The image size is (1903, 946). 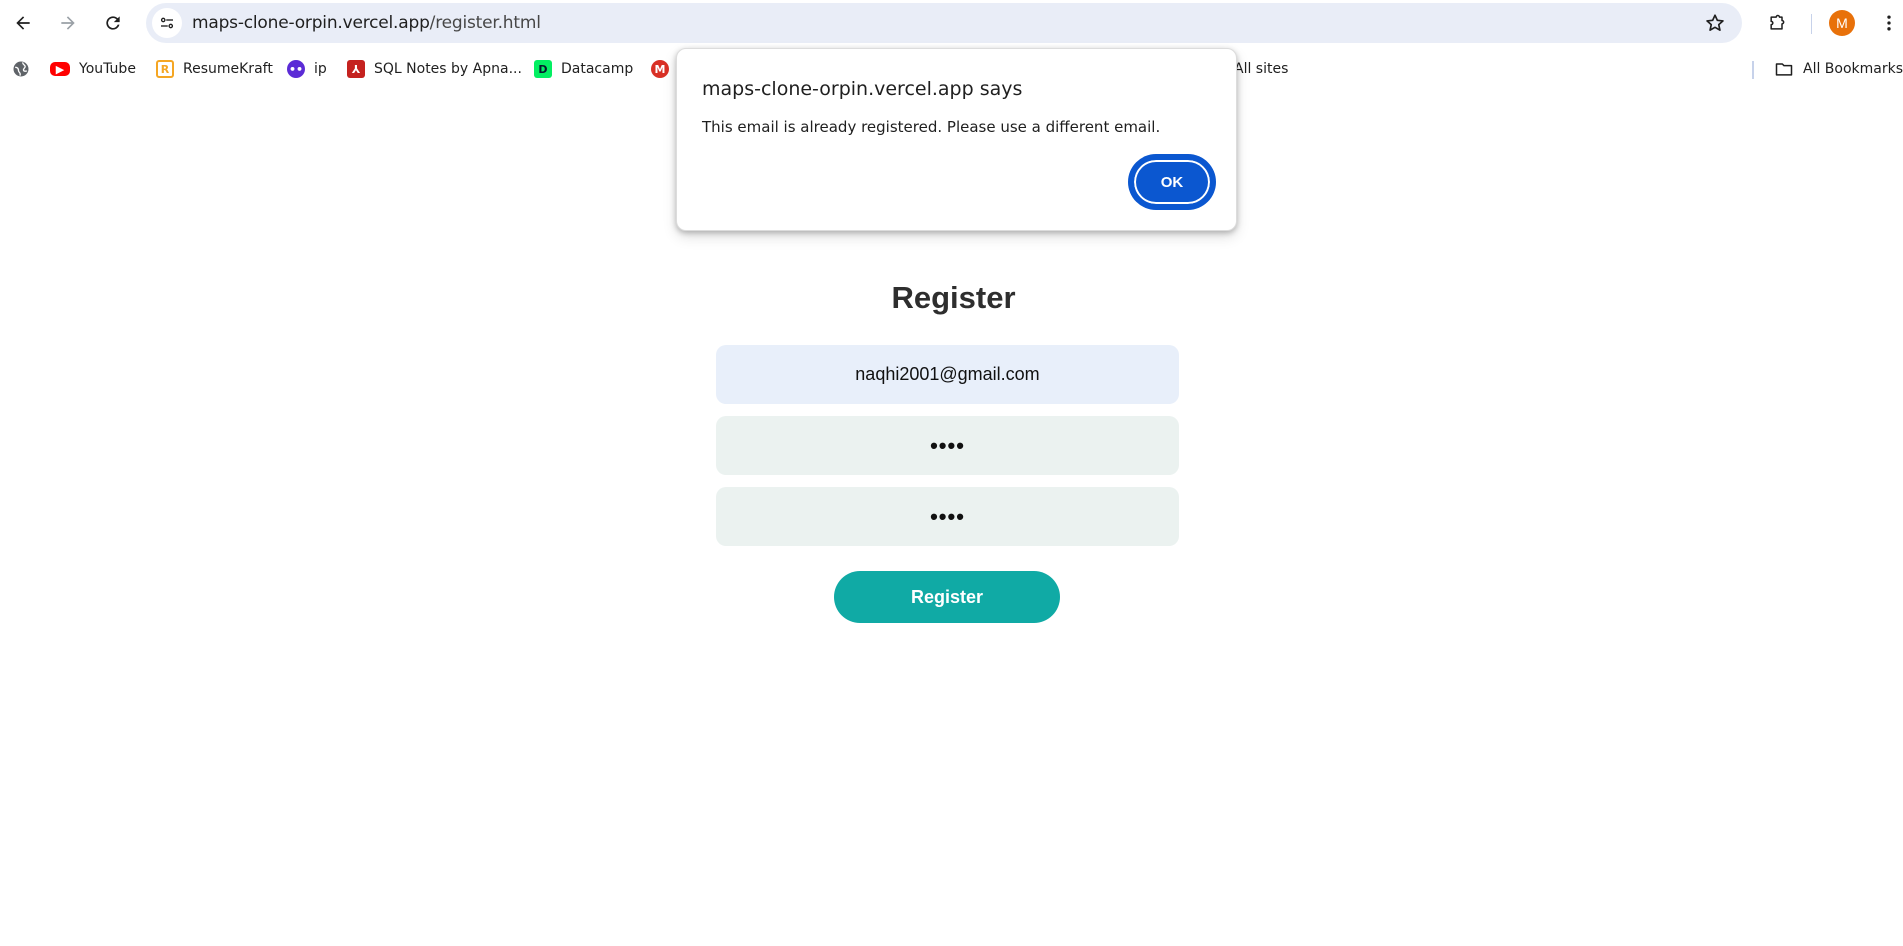 What do you see at coordinates (1715, 23) in the screenshot?
I see `bookmark-star-icon` at bounding box center [1715, 23].